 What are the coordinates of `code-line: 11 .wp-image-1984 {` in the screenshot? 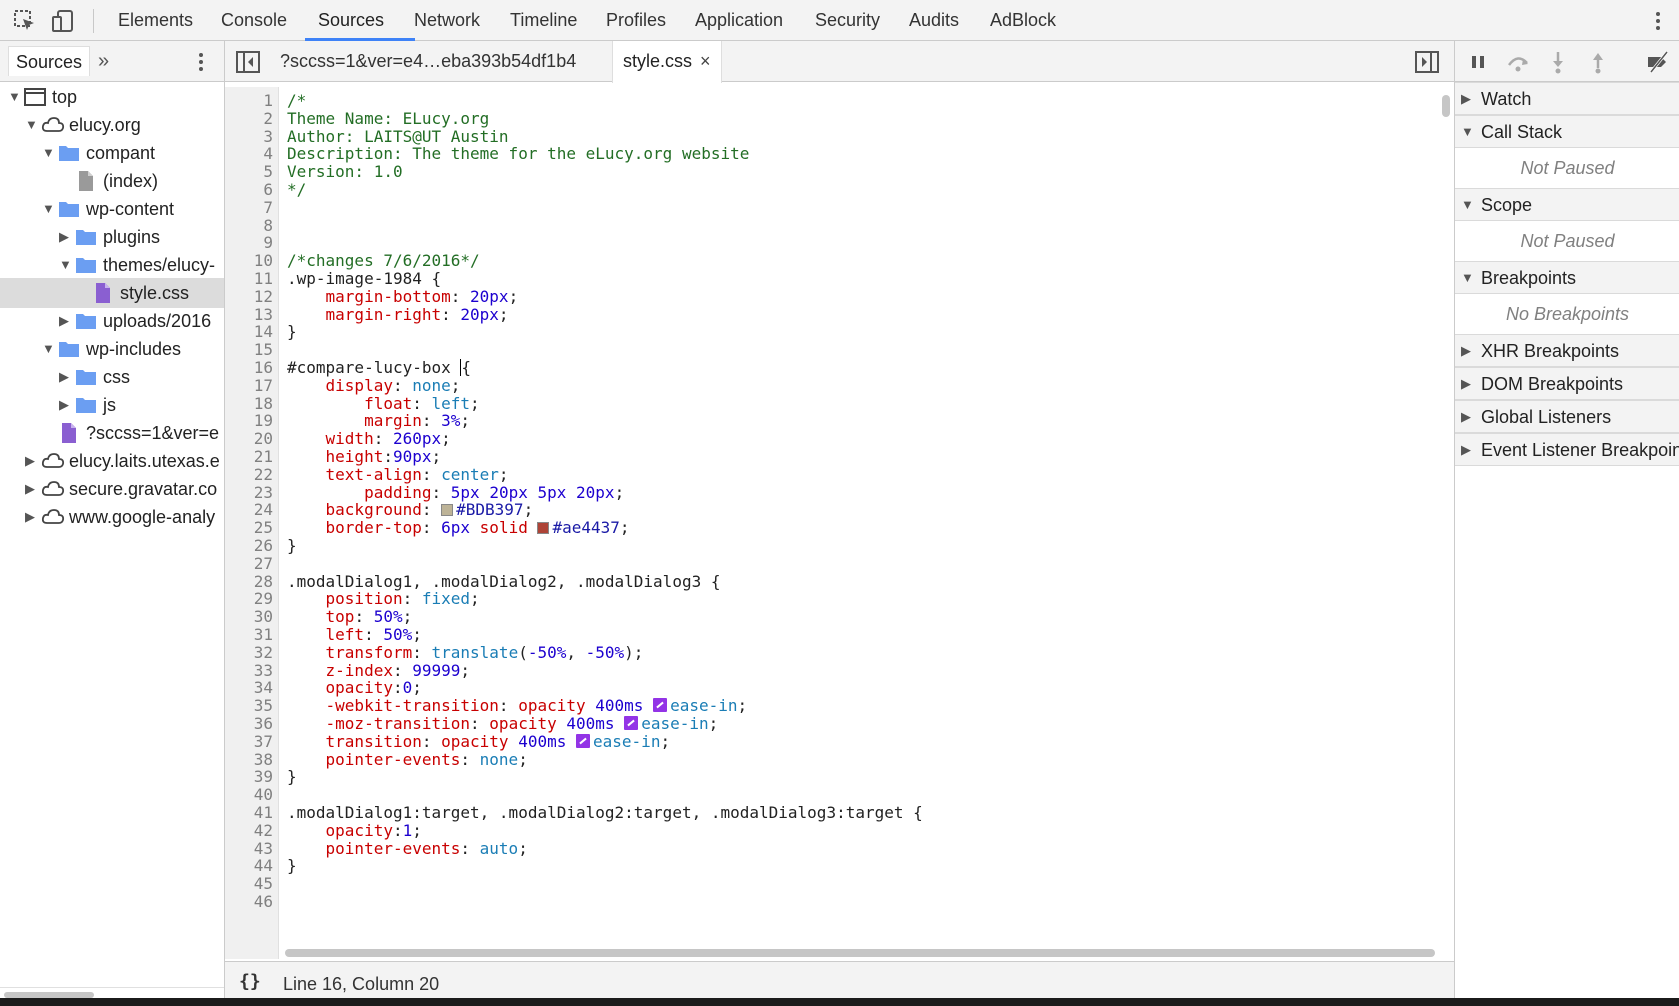 It's located at (832, 278).